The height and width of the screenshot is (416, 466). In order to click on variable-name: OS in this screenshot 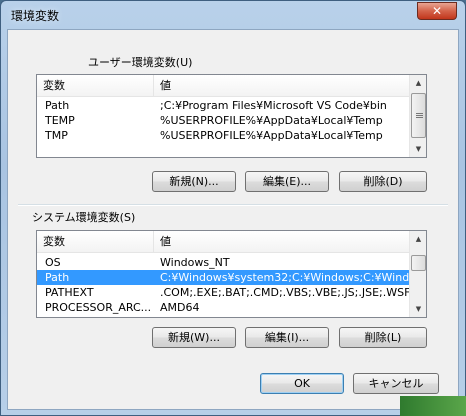, I will do `click(53, 262)`.